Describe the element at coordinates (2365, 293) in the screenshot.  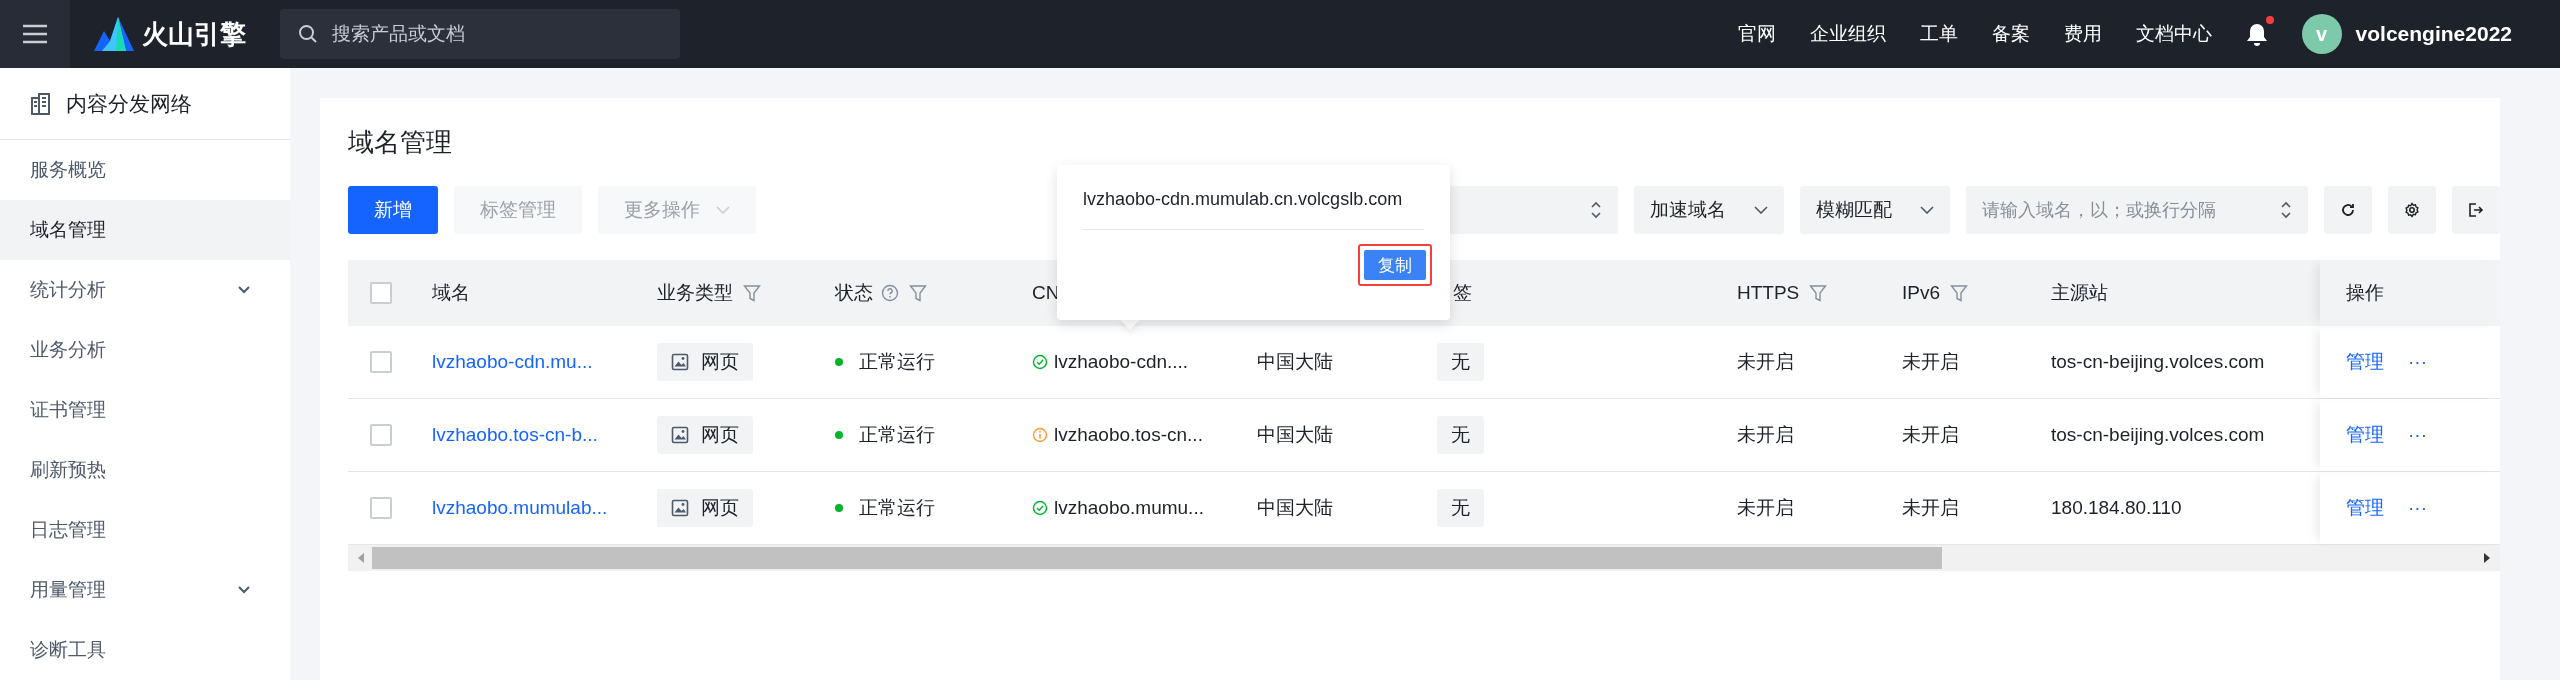
I see `column-header: 操作` at that location.